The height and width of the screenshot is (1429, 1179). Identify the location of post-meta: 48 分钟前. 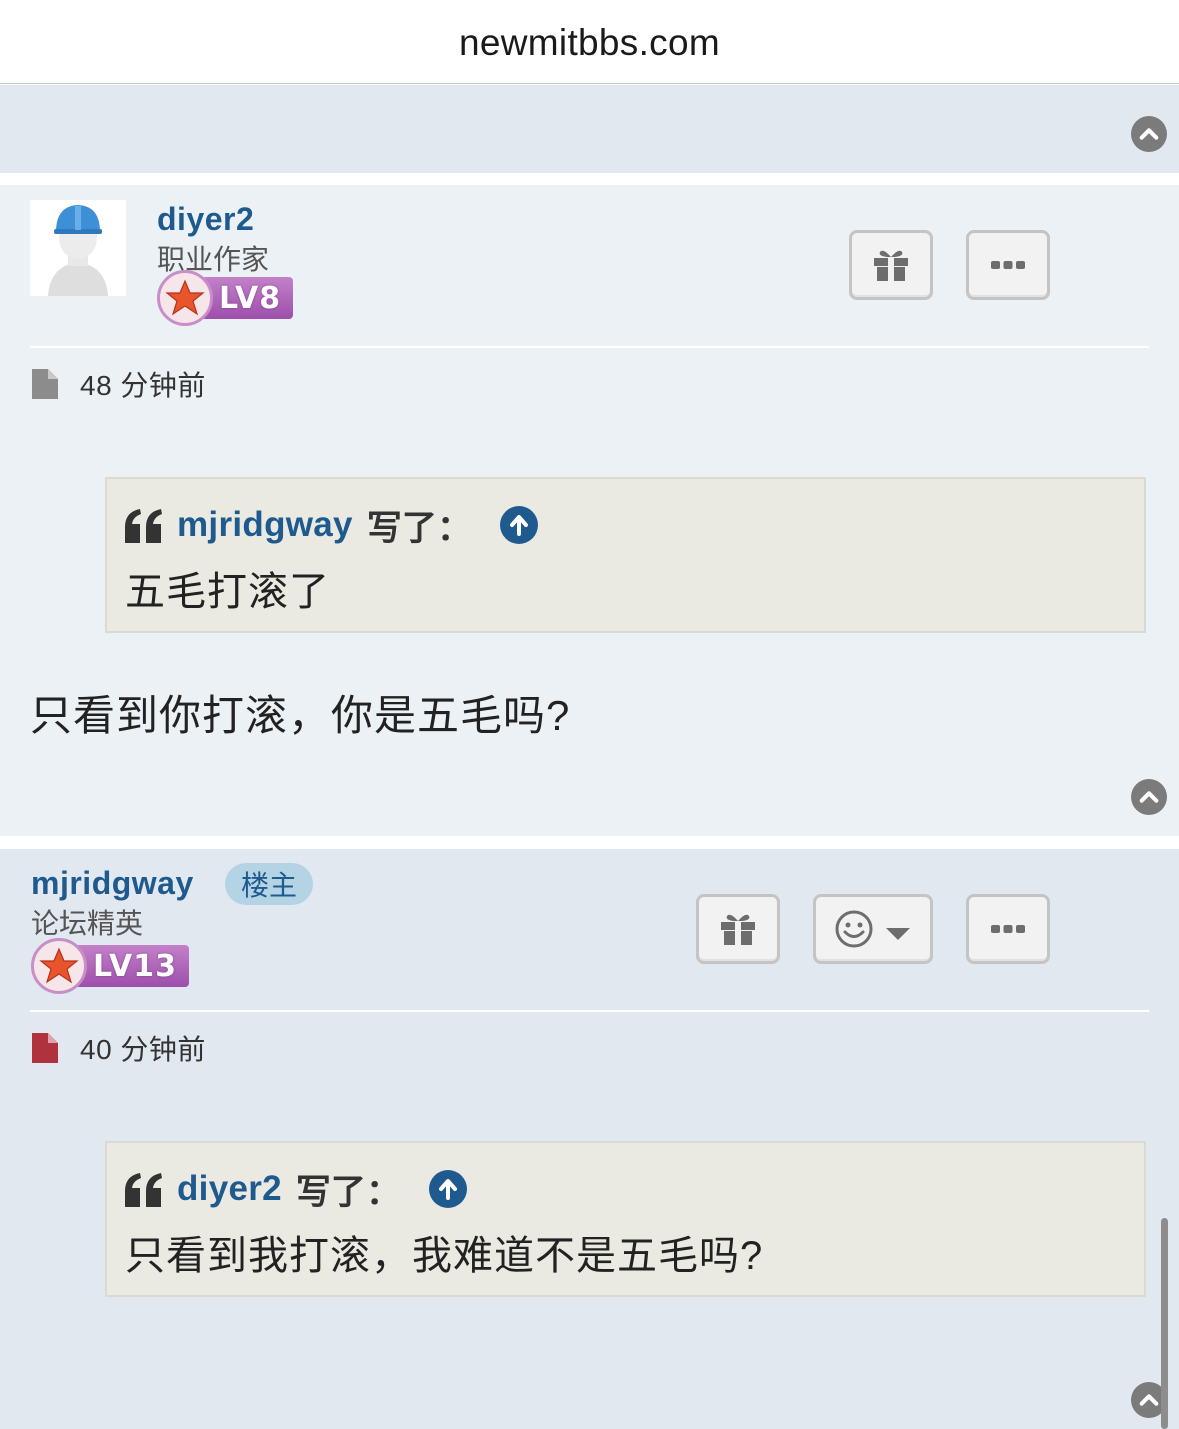
(118, 384).